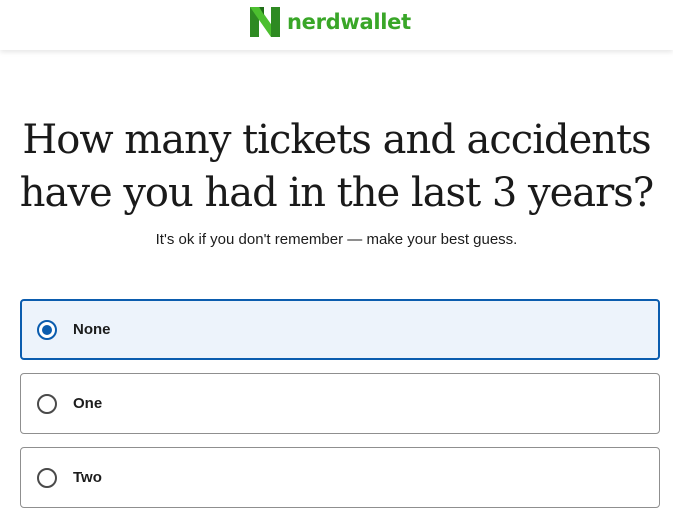  What do you see at coordinates (349, 22) in the screenshot?
I see `brand-wordmark: nerdwallet` at bounding box center [349, 22].